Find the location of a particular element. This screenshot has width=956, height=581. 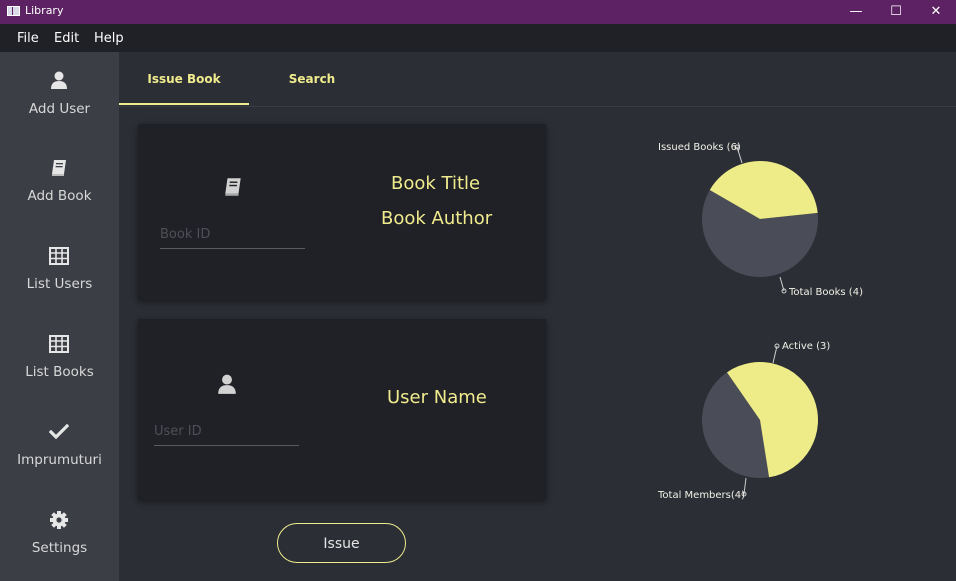

pie-label-line is located at coordinates (775, 354).